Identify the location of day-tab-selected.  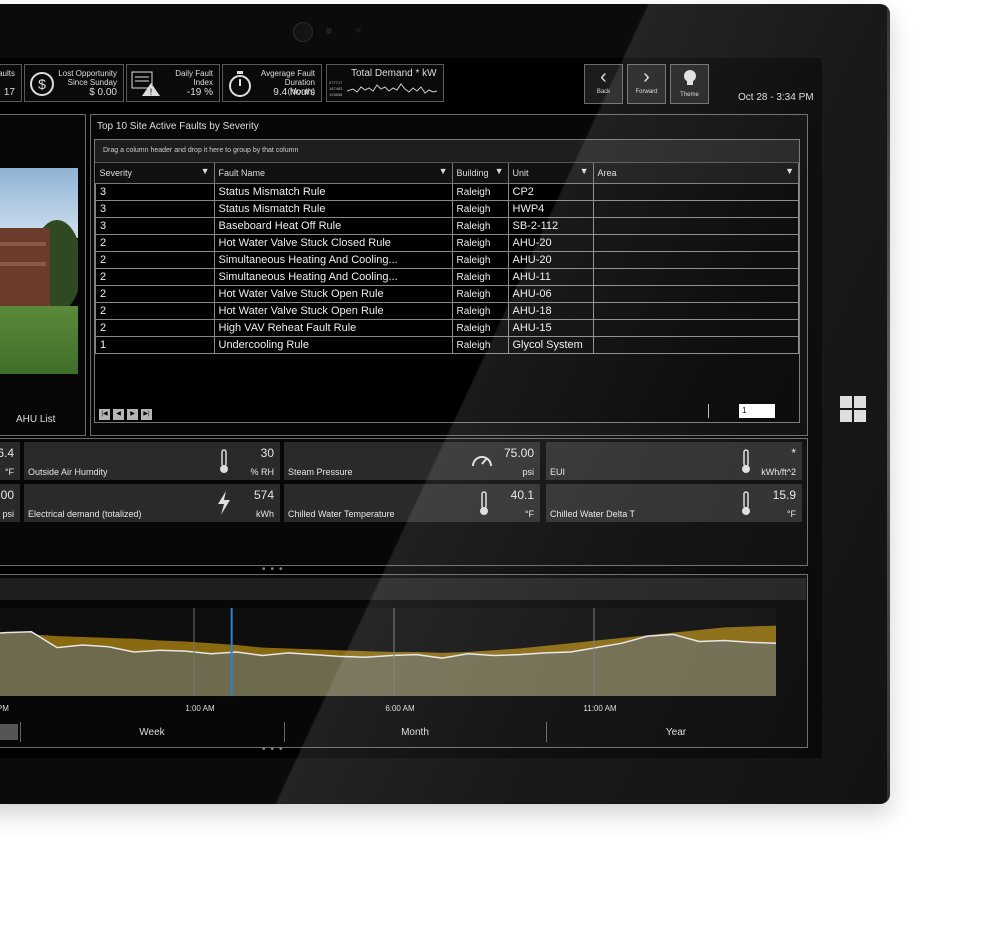
(9, 732).